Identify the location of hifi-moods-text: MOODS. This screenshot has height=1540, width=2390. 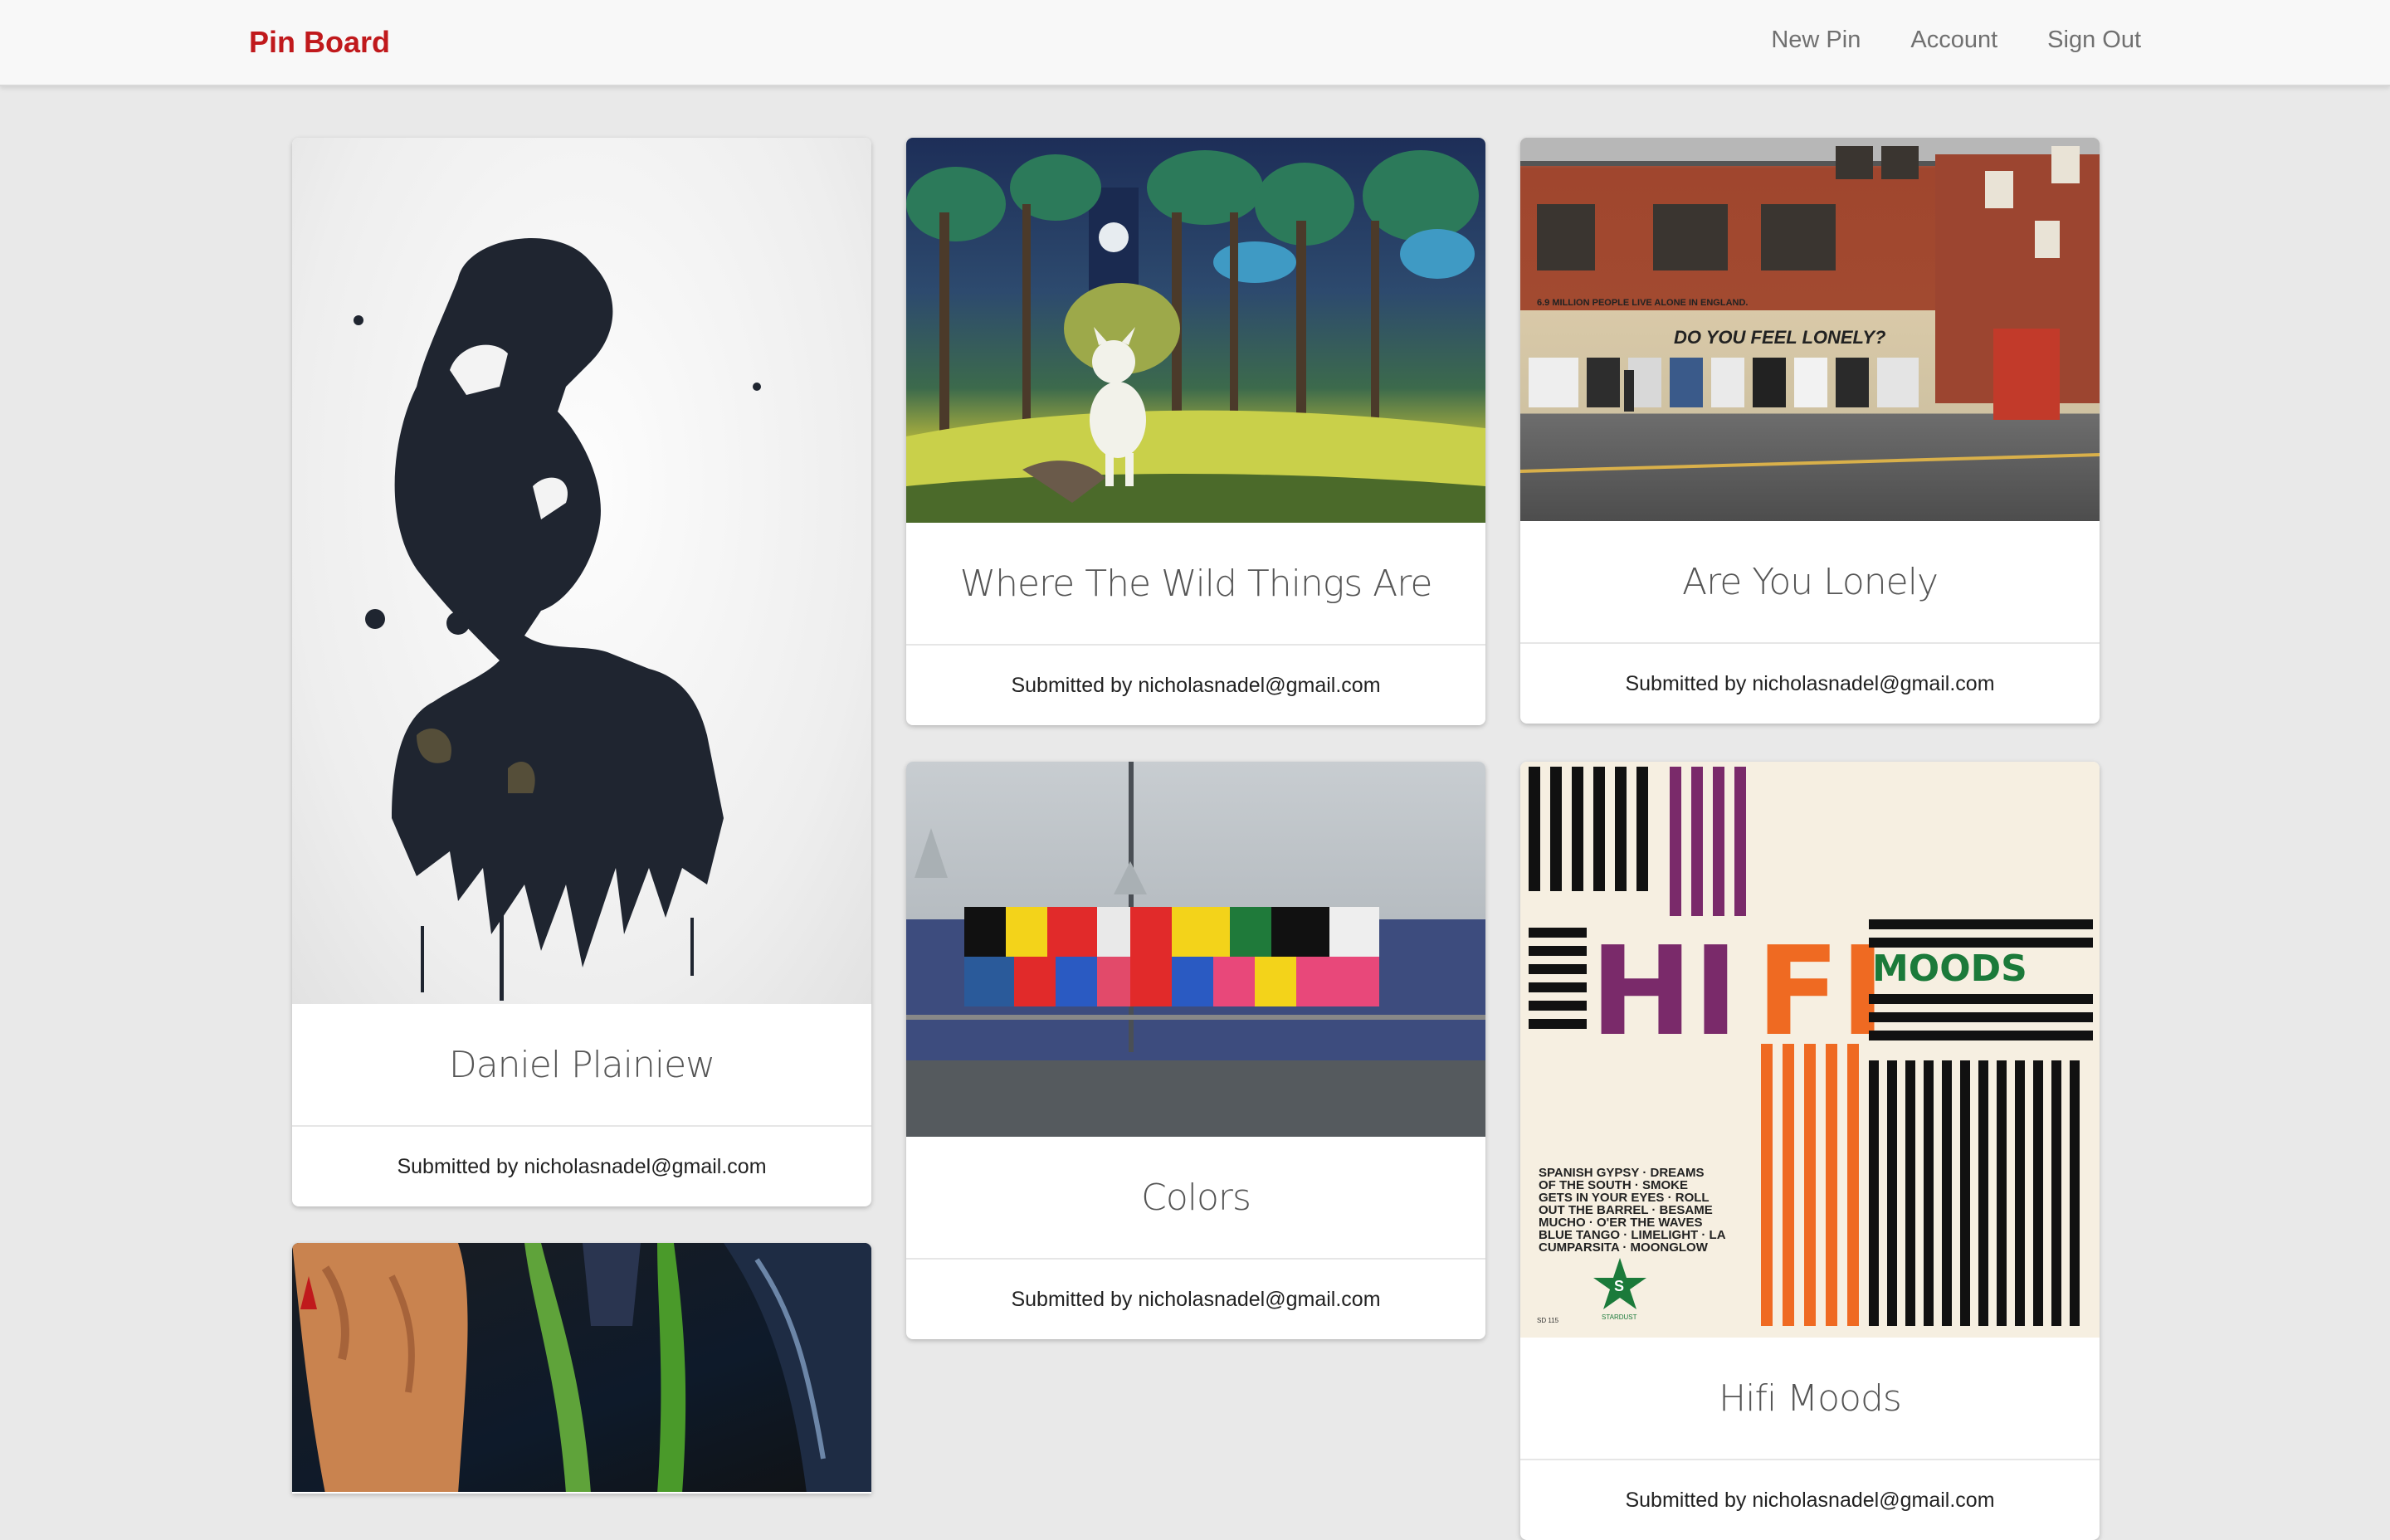
(1949, 969).